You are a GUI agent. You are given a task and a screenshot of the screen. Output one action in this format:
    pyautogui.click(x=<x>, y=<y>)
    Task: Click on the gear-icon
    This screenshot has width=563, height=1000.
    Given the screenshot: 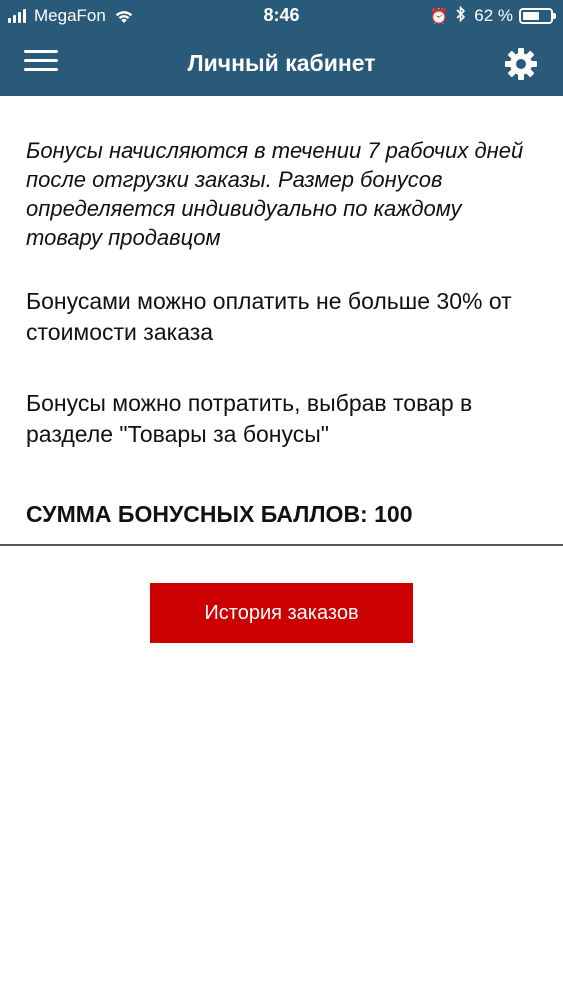 What is the action you would take?
    pyautogui.click(x=521, y=64)
    